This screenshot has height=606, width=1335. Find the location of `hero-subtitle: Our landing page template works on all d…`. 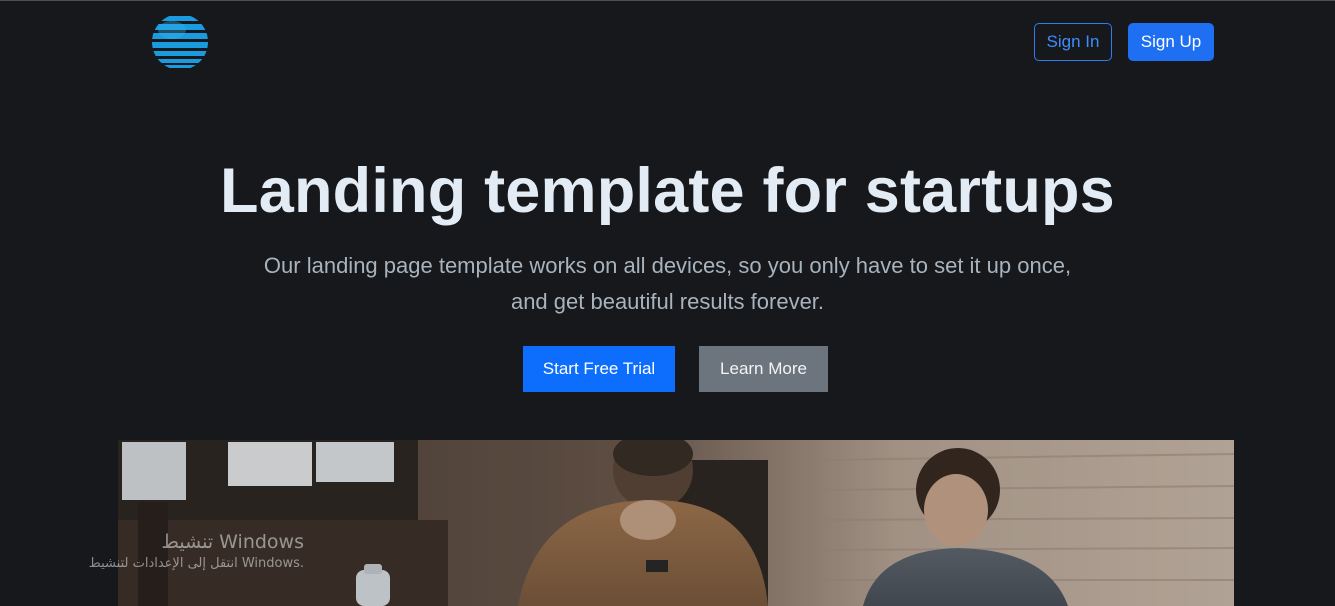

hero-subtitle: Our landing page template works on all d… is located at coordinates (667, 284).